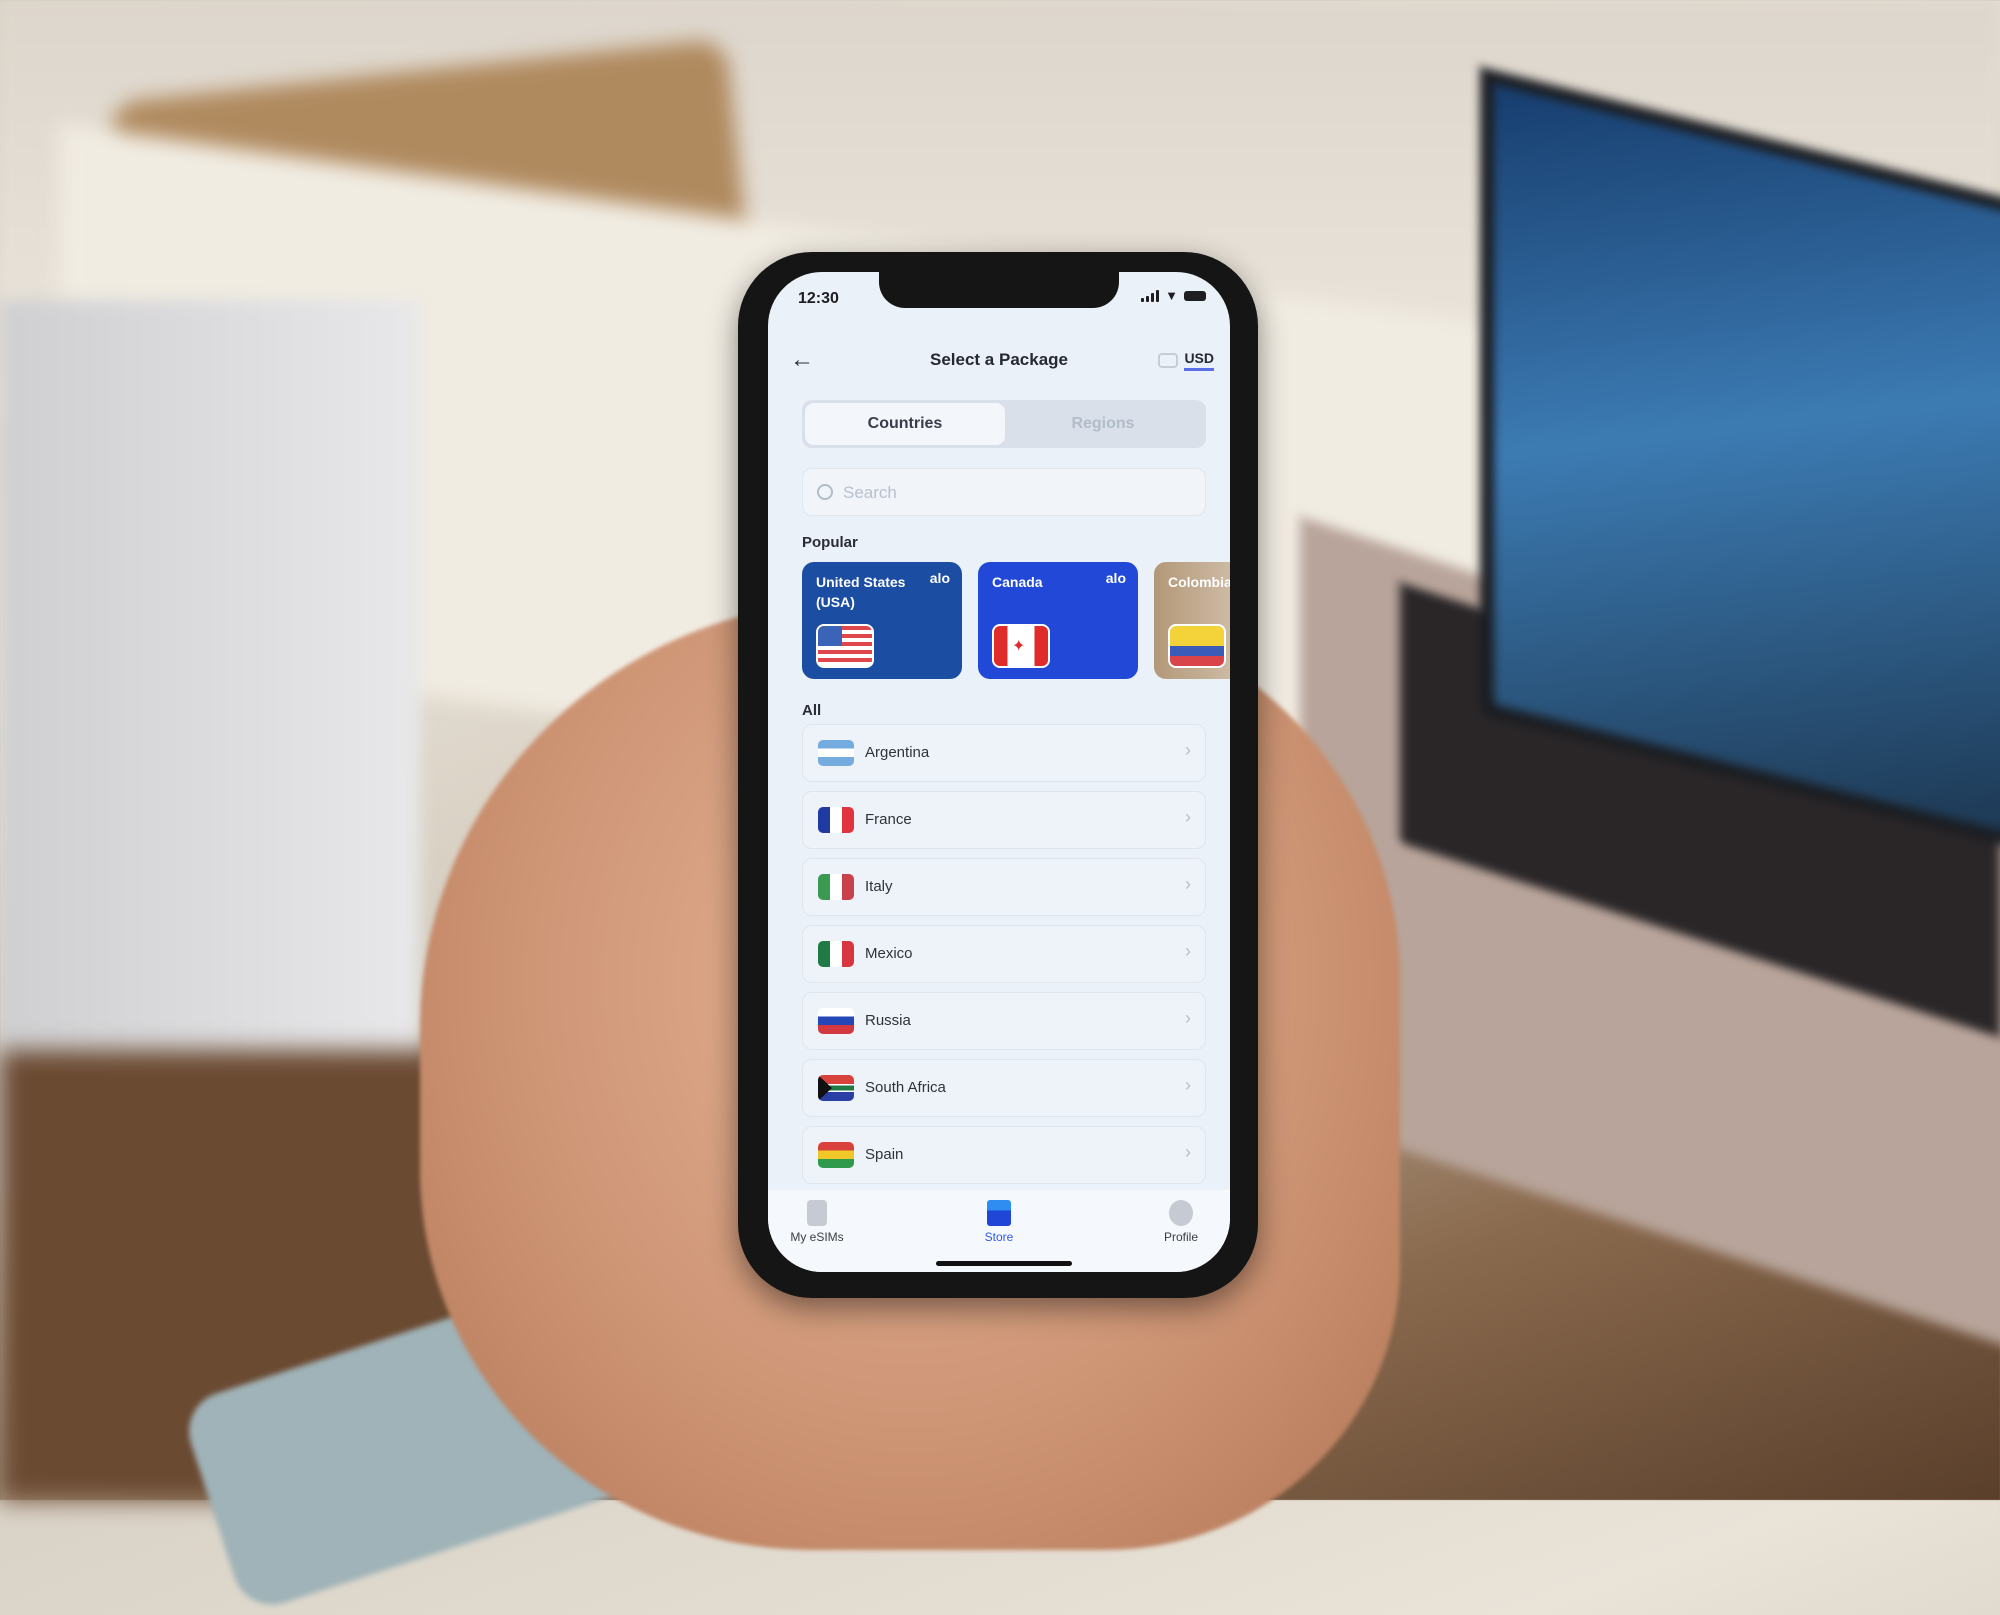  Describe the element at coordinates (1004, 820) in the screenshot. I see `list-item-france: France ›` at that location.